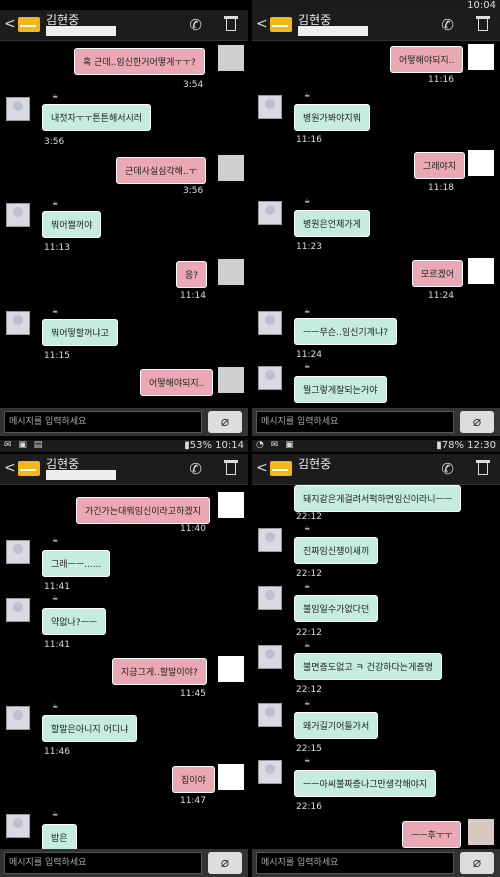  What do you see at coordinates (74, 621) in the screenshot?
I see `message-bubble: 약없나?ㅡㅡ` at bounding box center [74, 621].